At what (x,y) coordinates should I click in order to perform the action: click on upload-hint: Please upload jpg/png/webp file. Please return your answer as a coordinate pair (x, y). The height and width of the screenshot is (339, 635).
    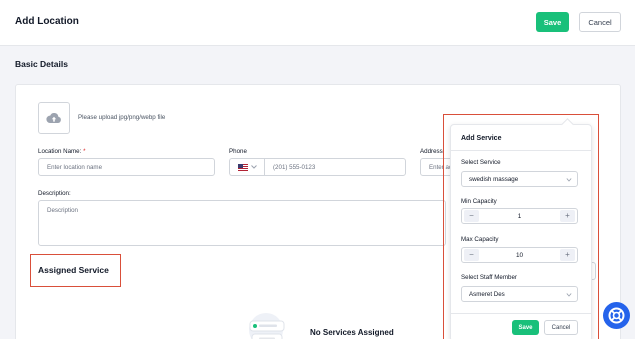
    Looking at the image, I should click on (122, 117).